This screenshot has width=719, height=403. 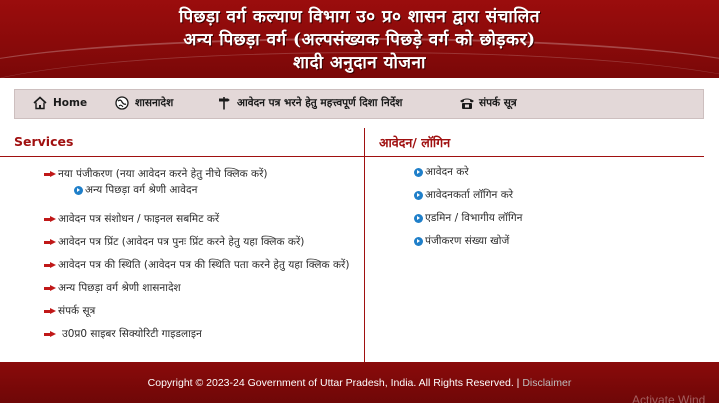 I want to click on login-admin: एडमिन / विभागीय लॉगिन, so click(x=468, y=218).